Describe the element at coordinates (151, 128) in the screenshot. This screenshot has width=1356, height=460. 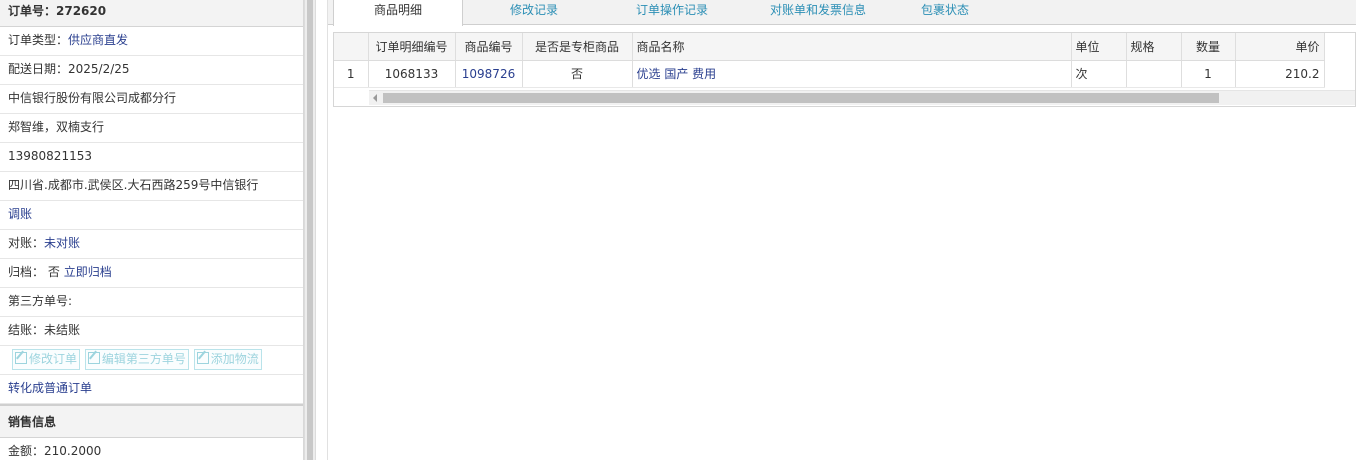
I see `contact-row: 郑智维，双楠支行` at that location.